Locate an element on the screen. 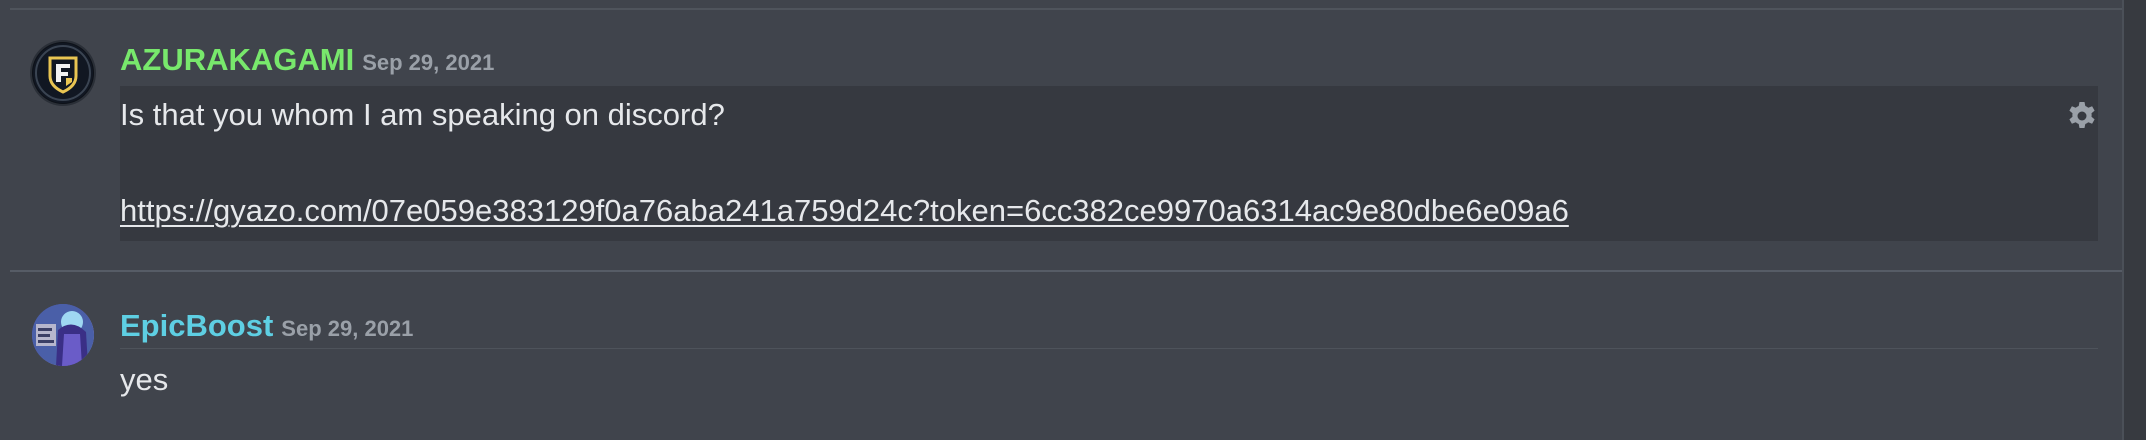 Image resolution: width=2146 pixels, height=440 pixels. gear-icon is located at coordinates (2082, 116).